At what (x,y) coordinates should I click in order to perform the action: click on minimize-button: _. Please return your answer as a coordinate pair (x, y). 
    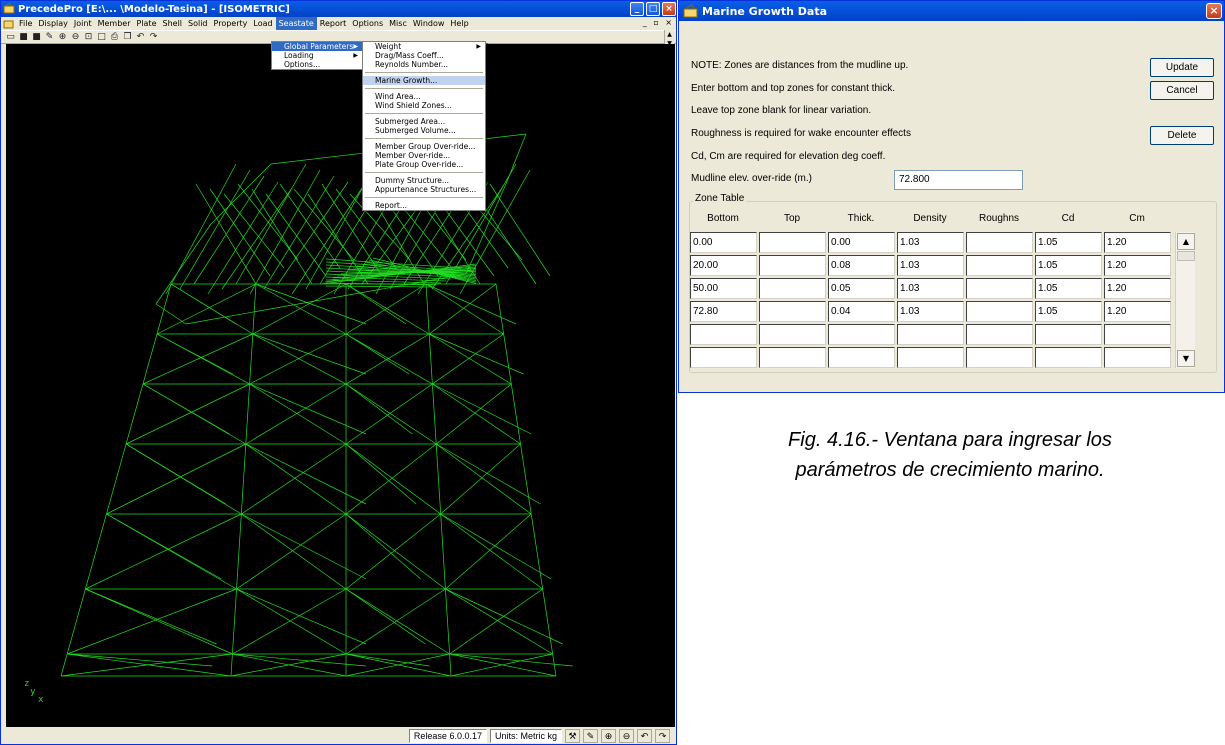
    Looking at the image, I should click on (637, 9).